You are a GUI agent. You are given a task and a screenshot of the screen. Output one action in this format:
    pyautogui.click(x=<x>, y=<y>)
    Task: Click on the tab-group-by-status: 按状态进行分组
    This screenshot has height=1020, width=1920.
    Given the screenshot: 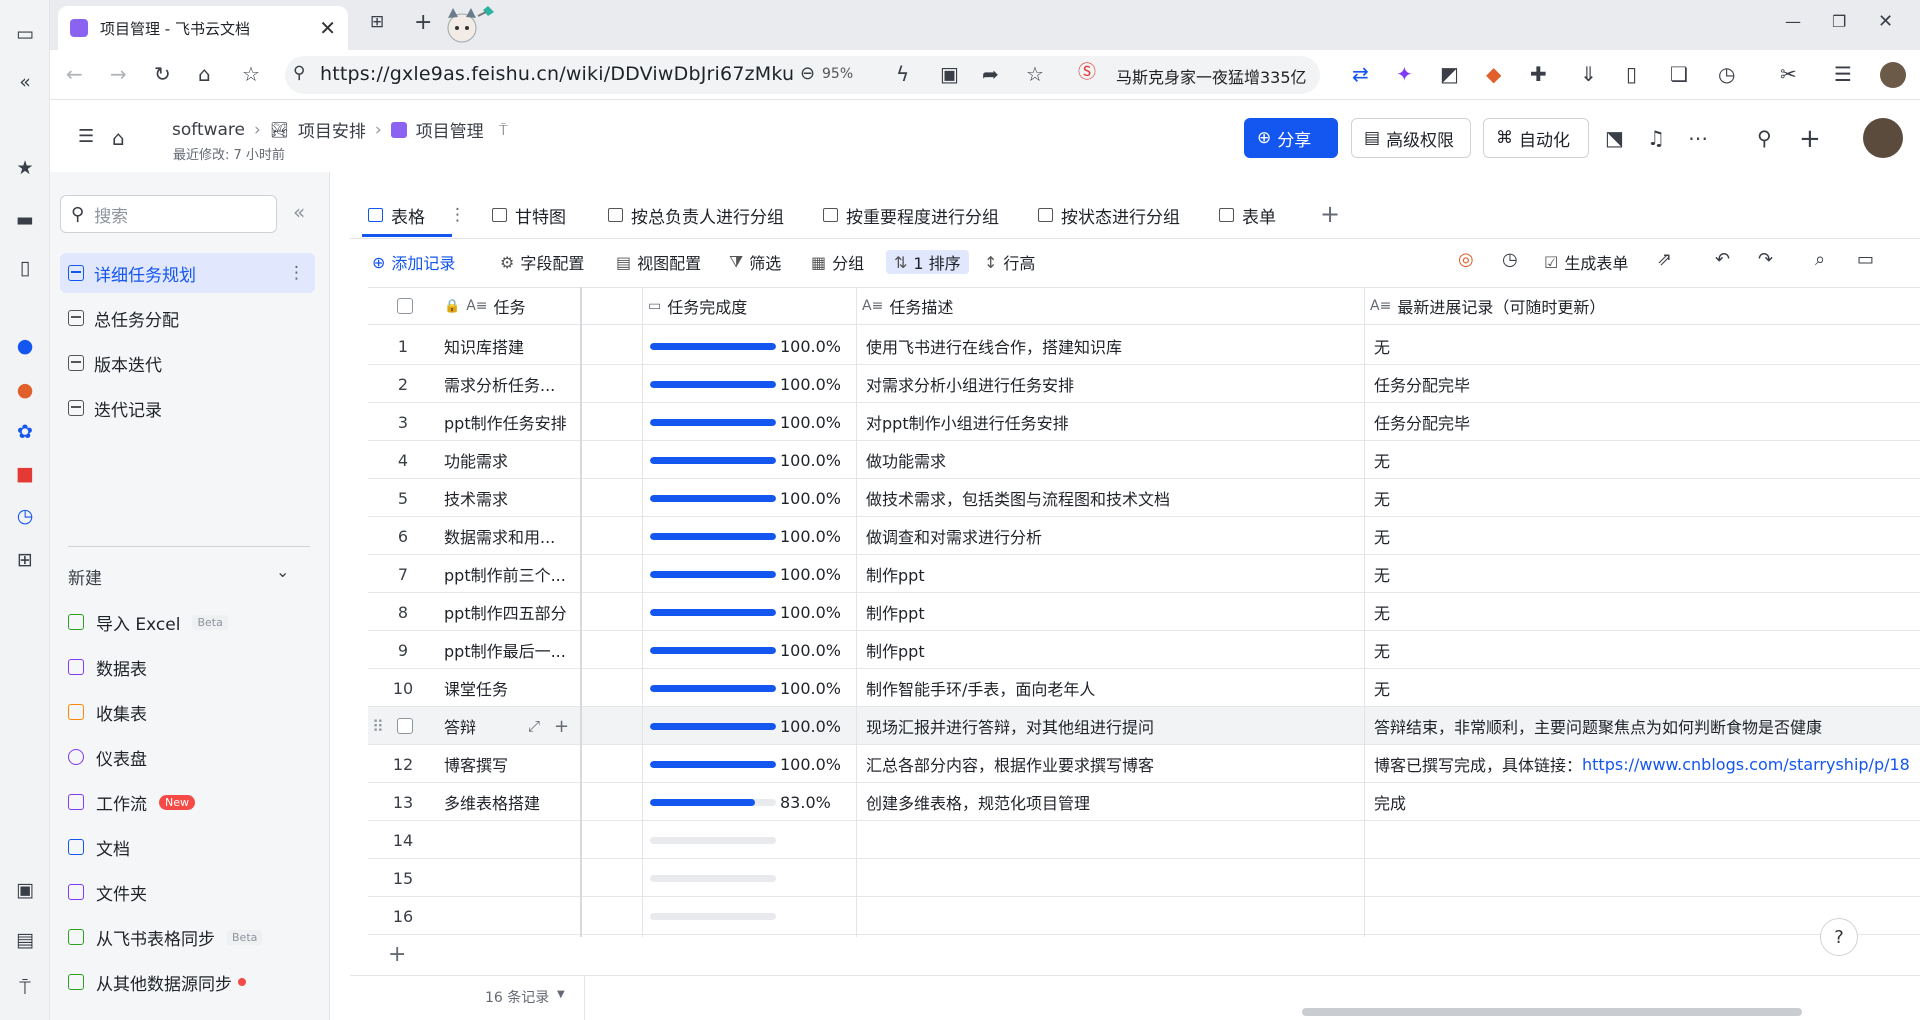 What is the action you would take?
    pyautogui.click(x=1109, y=215)
    